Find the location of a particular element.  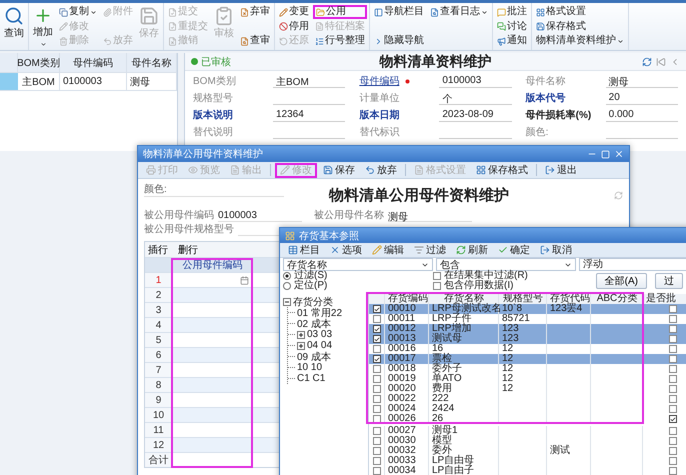

input-field: 20 is located at coordinates (642, 98).